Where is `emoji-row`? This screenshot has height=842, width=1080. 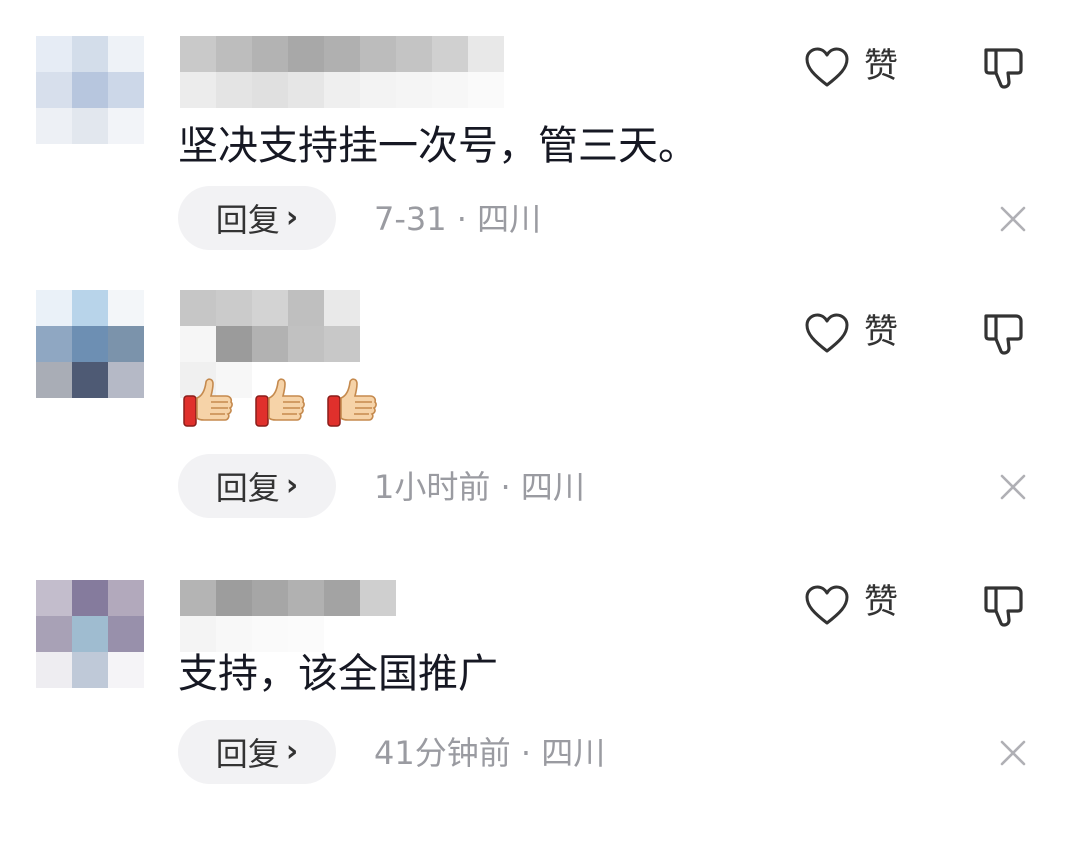
emoji-row is located at coordinates (280, 402).